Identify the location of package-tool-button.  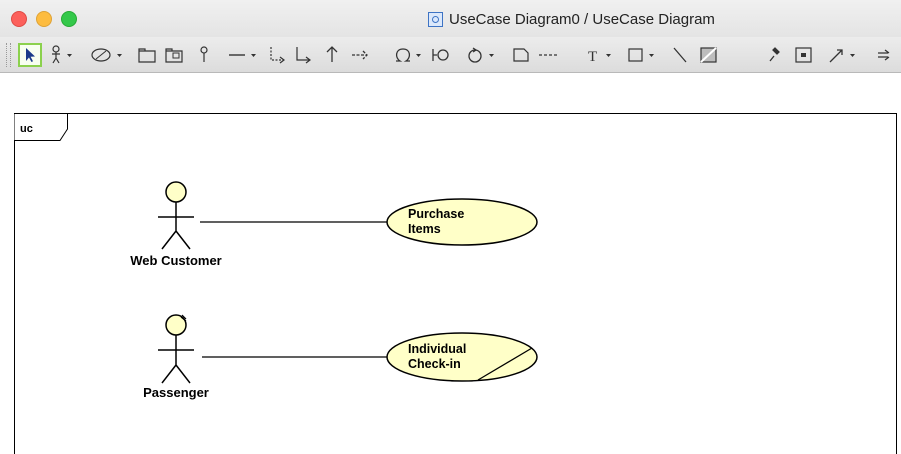
(147, 55).